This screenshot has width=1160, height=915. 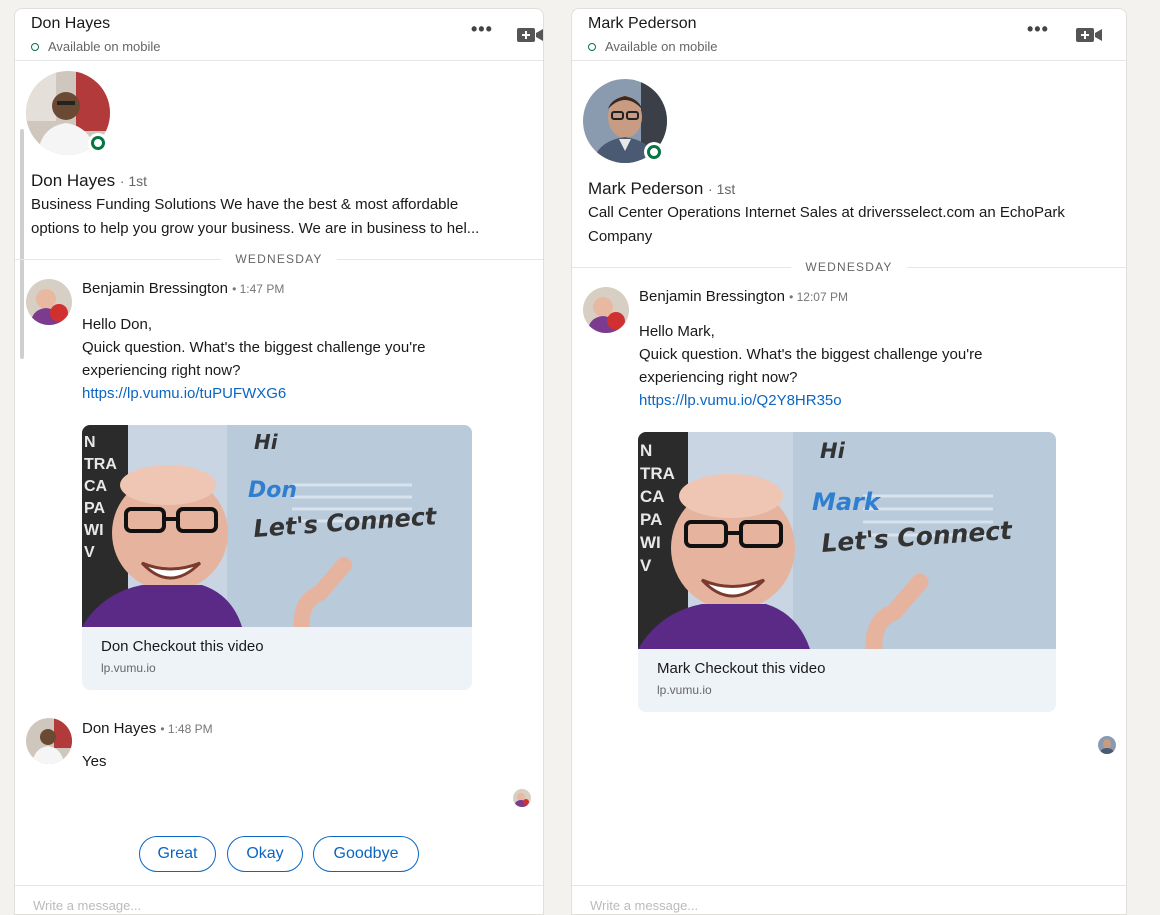 What do you see at coordinates (265, 854) in the screenshot?
I see `quick-reply-okay: Okay` at bounding box center [265, 854].